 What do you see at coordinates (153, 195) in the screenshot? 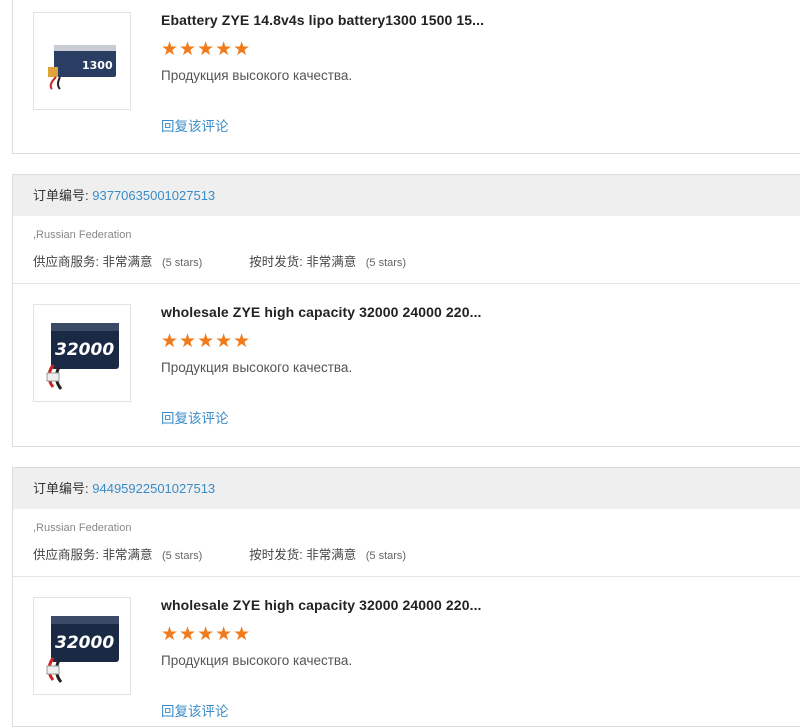
I see `order-number: 93770635001027513` at bounding box center [153, 195].